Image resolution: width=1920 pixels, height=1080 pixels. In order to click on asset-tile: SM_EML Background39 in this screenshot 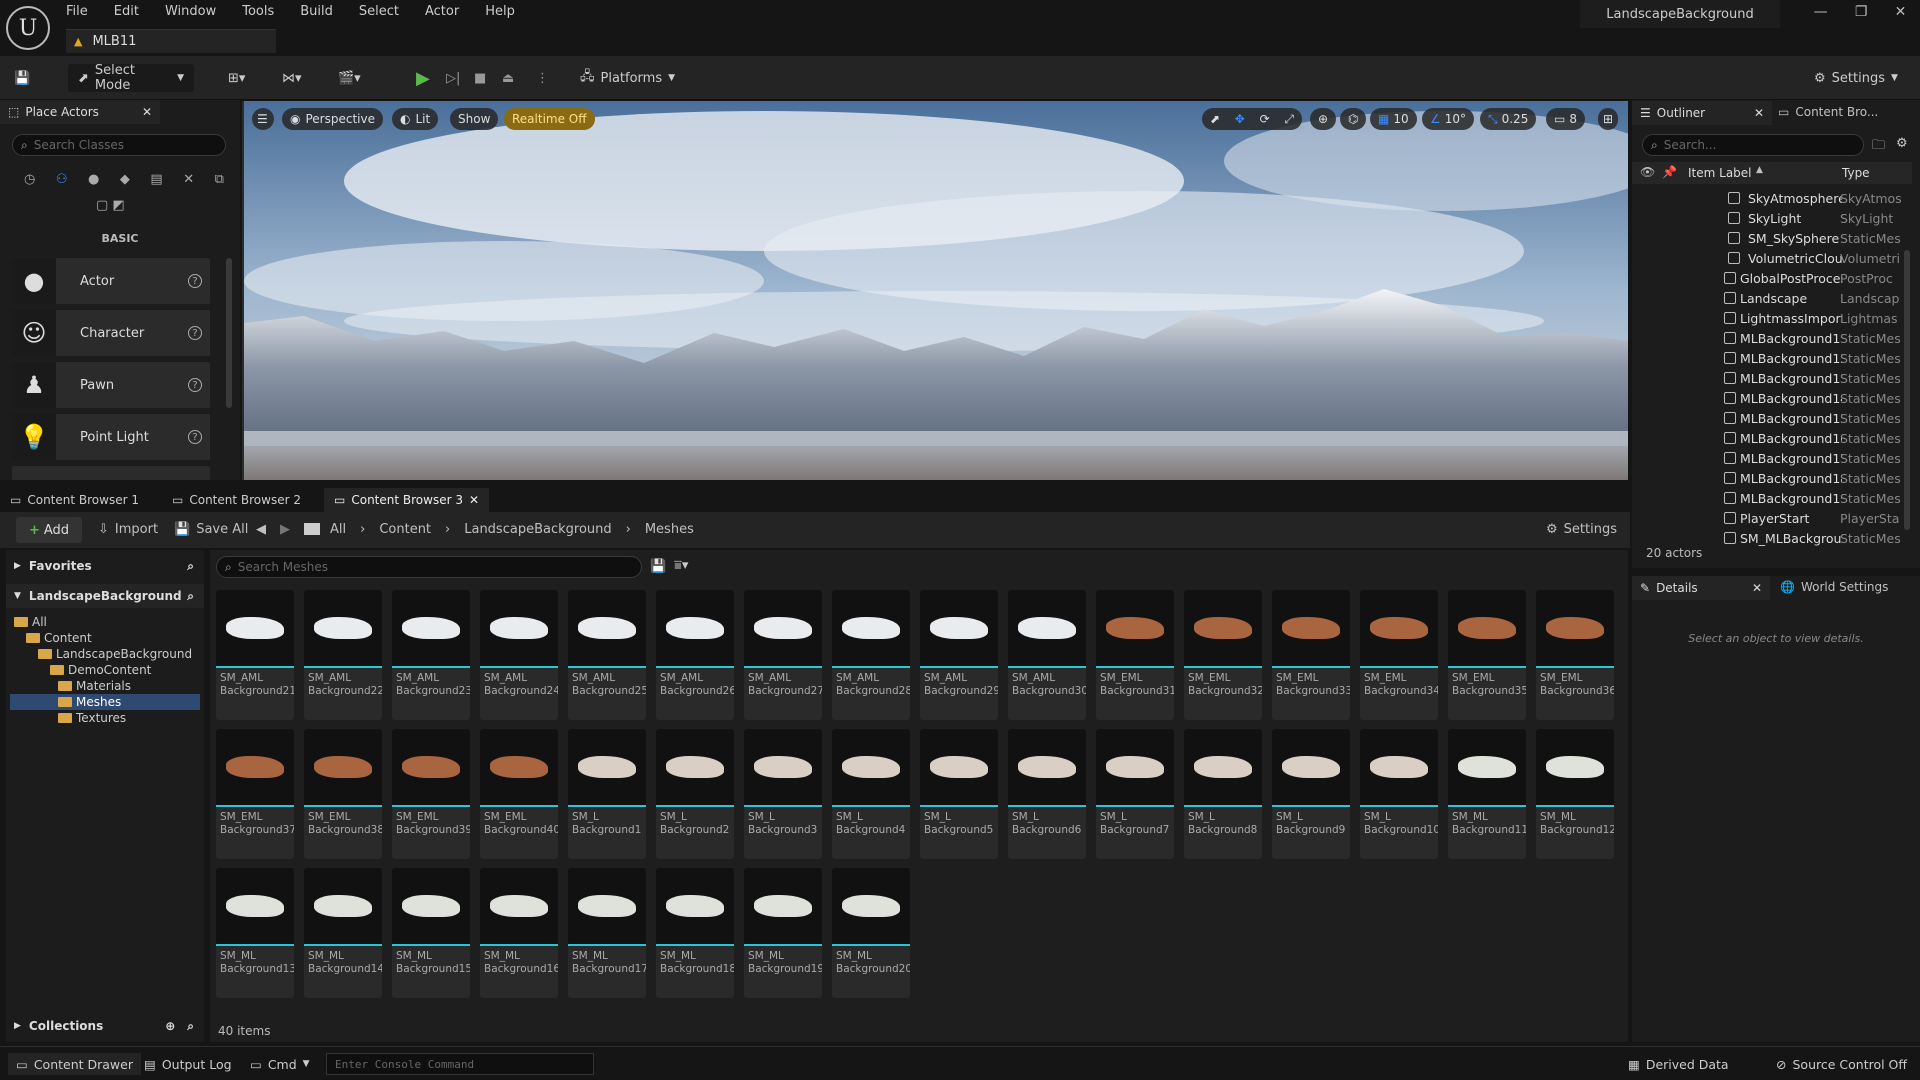, I will do `click(431, 794)`.